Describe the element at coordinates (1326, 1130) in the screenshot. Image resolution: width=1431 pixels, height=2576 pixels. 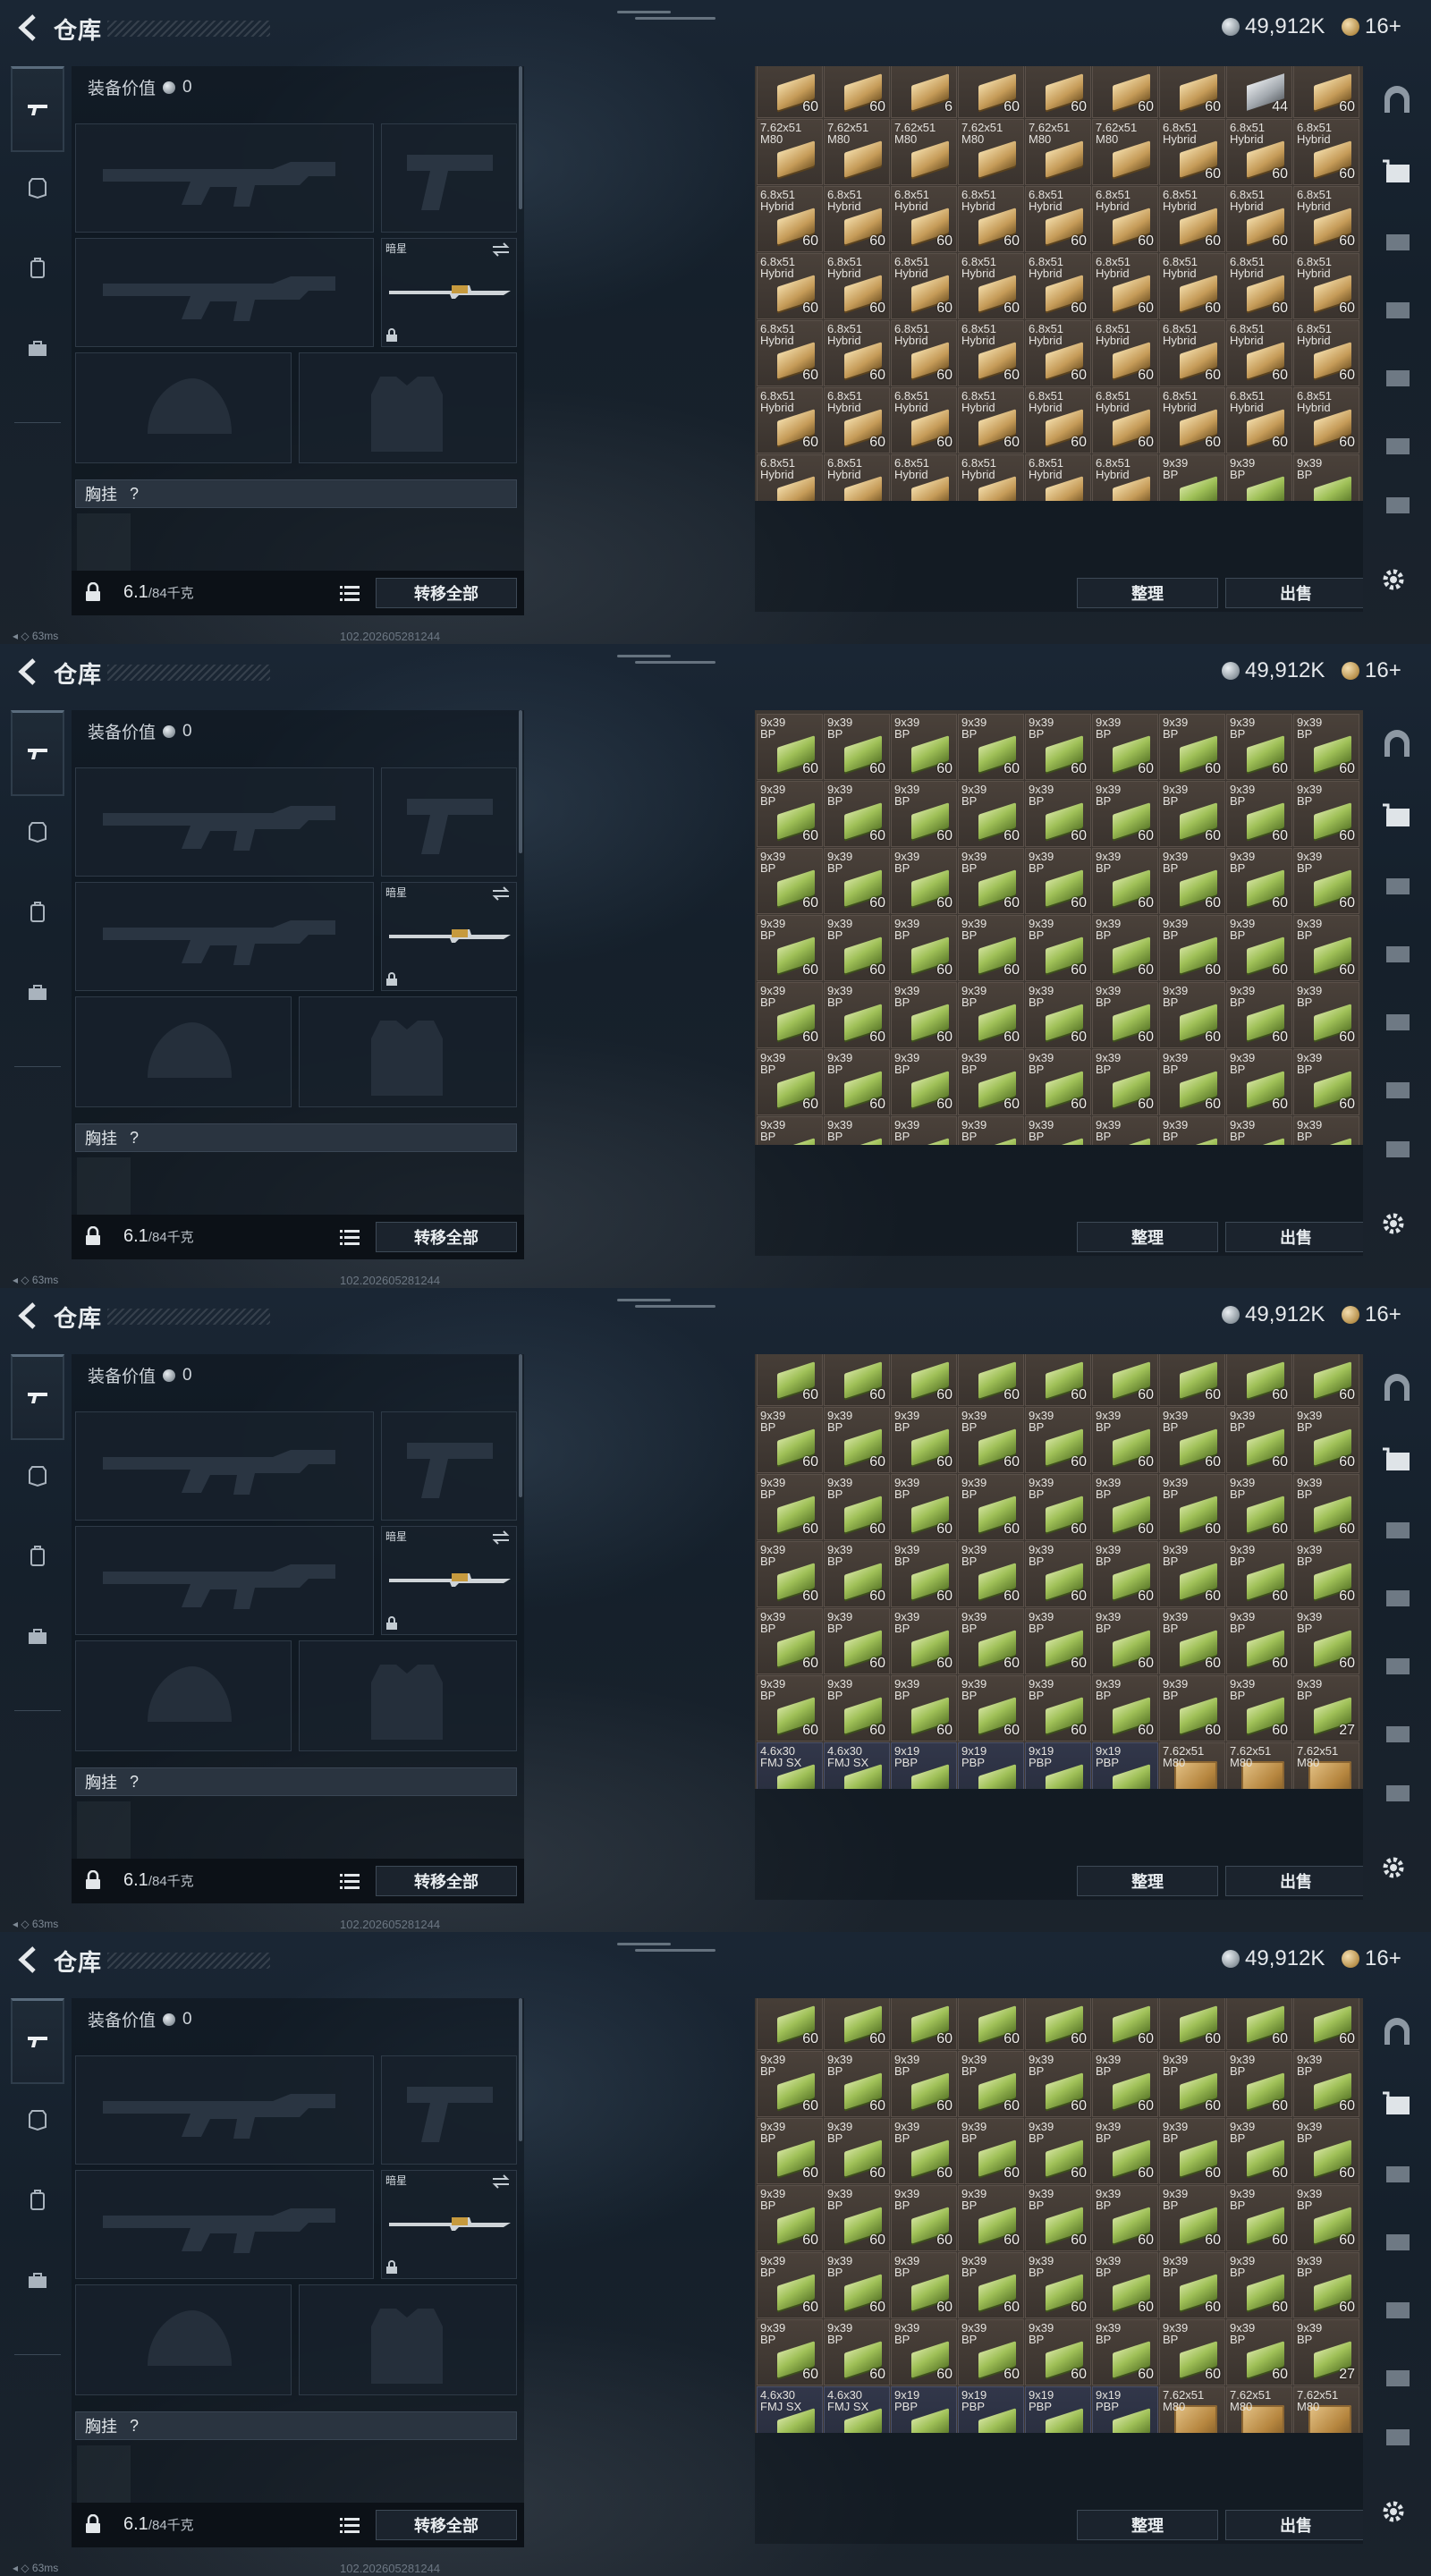
I see `inventory-item: 9x39 BP27` at that location.